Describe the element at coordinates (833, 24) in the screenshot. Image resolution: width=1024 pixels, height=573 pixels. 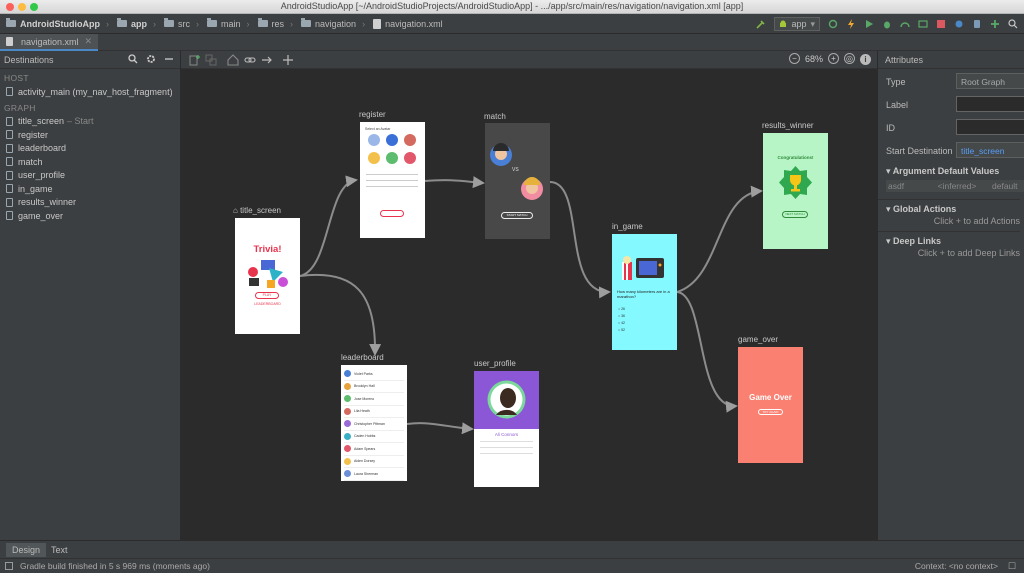
I see `apply-changes-icon` at that location.